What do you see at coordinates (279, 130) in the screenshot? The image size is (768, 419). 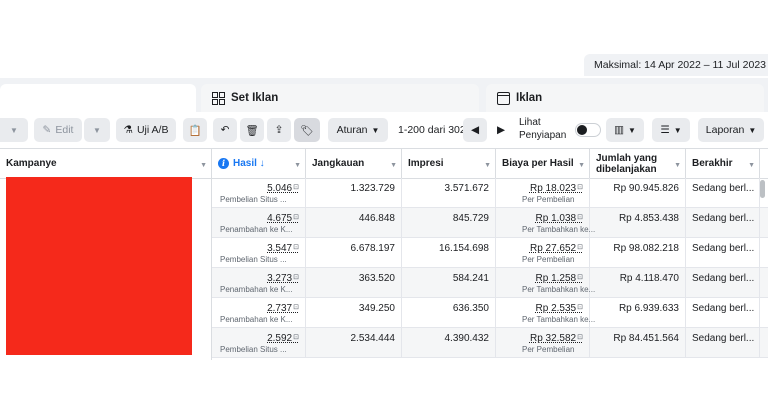 I see `export-button: ⇪` at bounding box center [279, 130].